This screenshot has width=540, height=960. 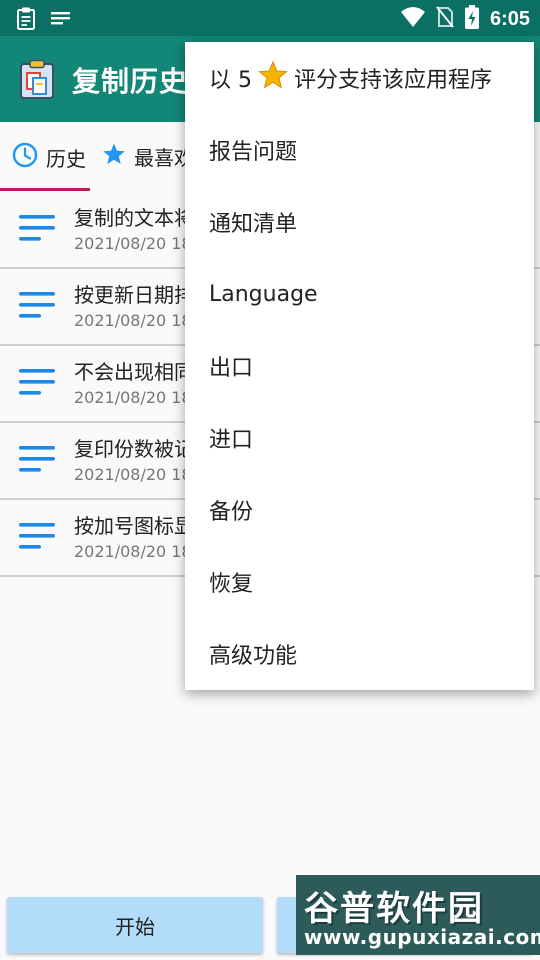 I want to click on menu-item-report-issue: 报告问题, so click(x=253, y=150).